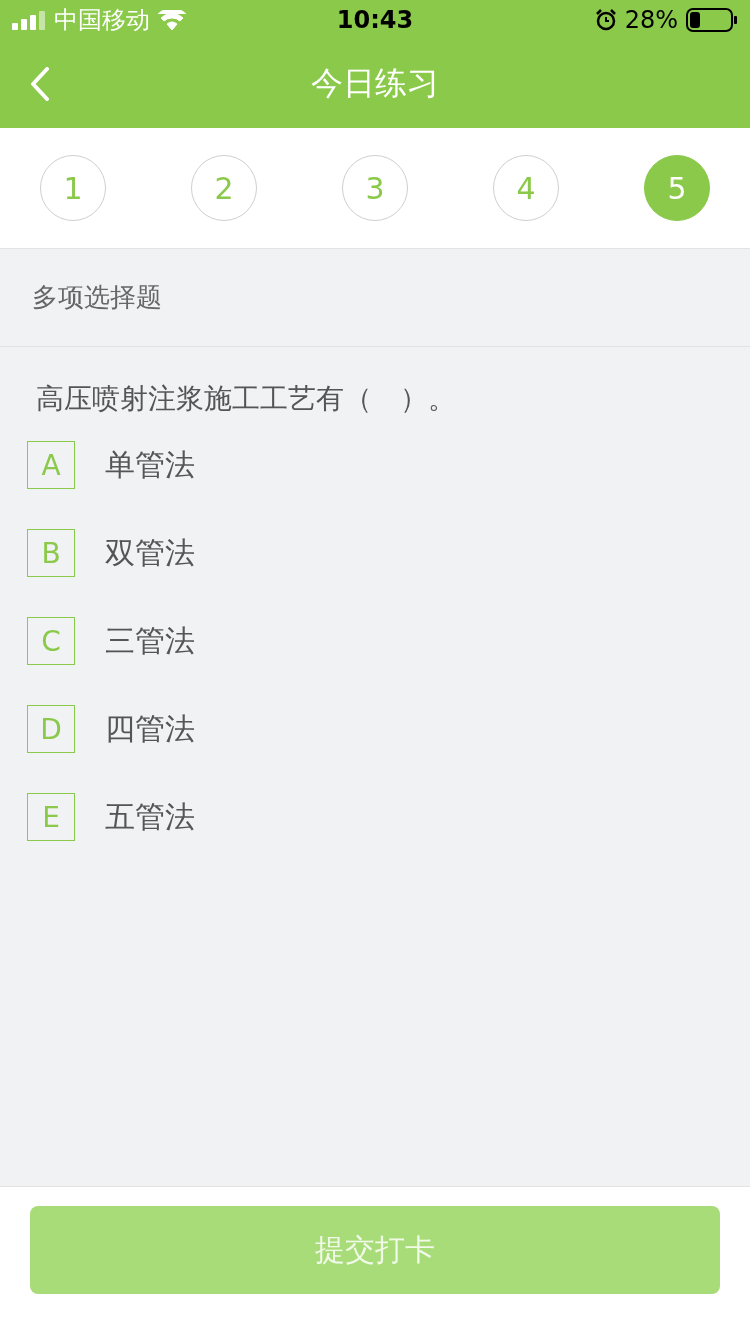  I want to click on question-number-button: 2, so click(224, 188).